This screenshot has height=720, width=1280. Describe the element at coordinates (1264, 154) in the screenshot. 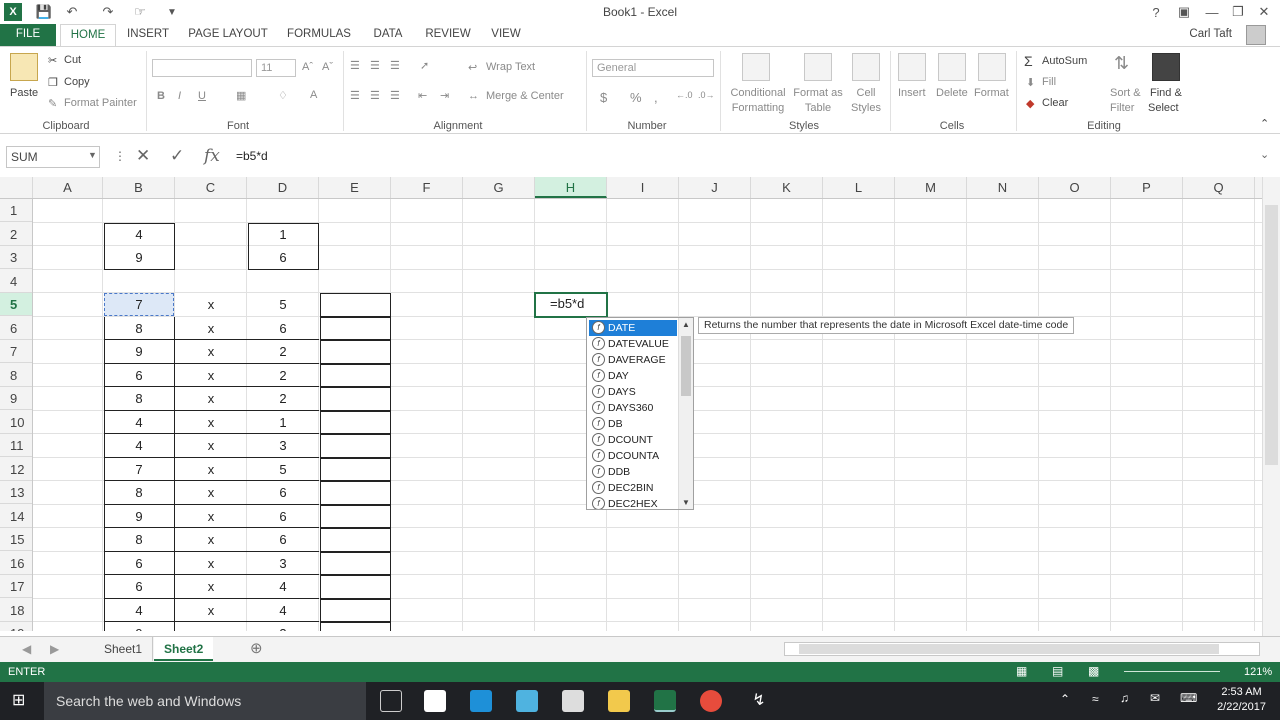

I see `expand-formula-icon: ⌄` at that location.